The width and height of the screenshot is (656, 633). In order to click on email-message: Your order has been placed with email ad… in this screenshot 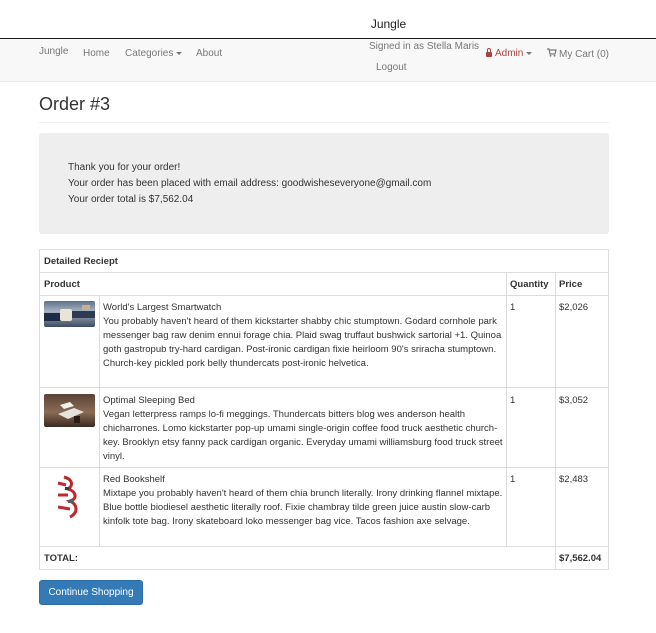, I will do `click(250, 183)`.